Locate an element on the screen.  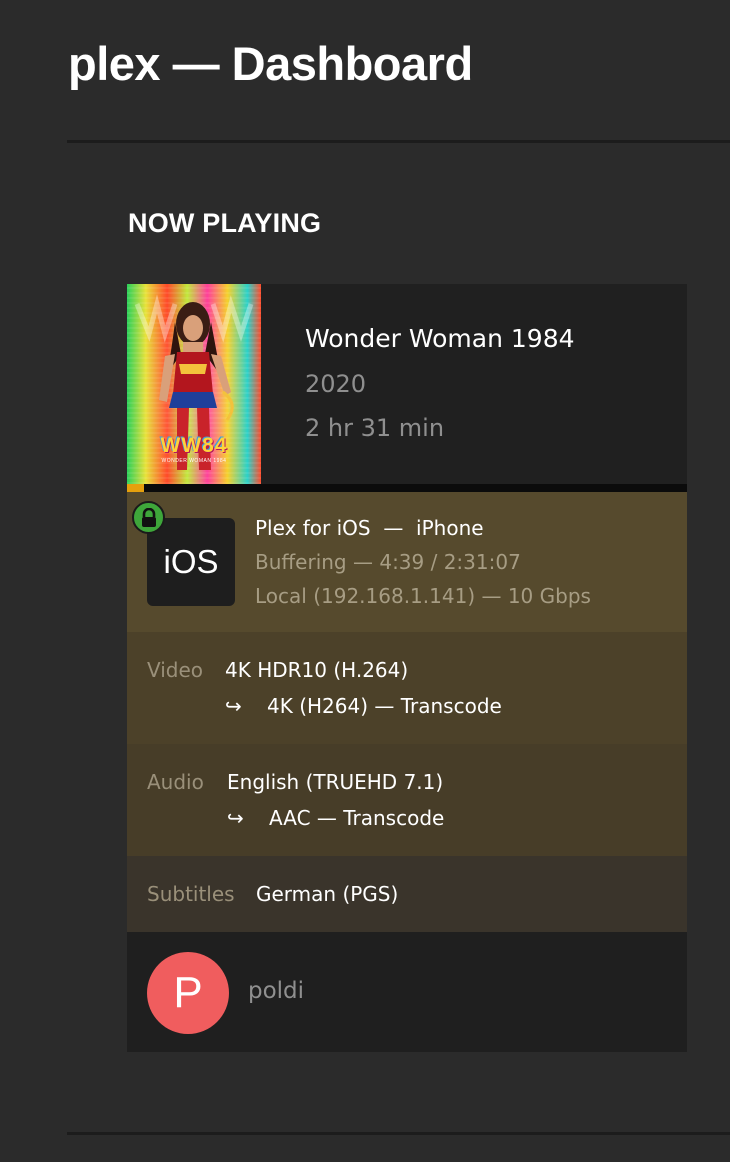
page-title: plex — Dashboard is located at coordinates (270, 63).